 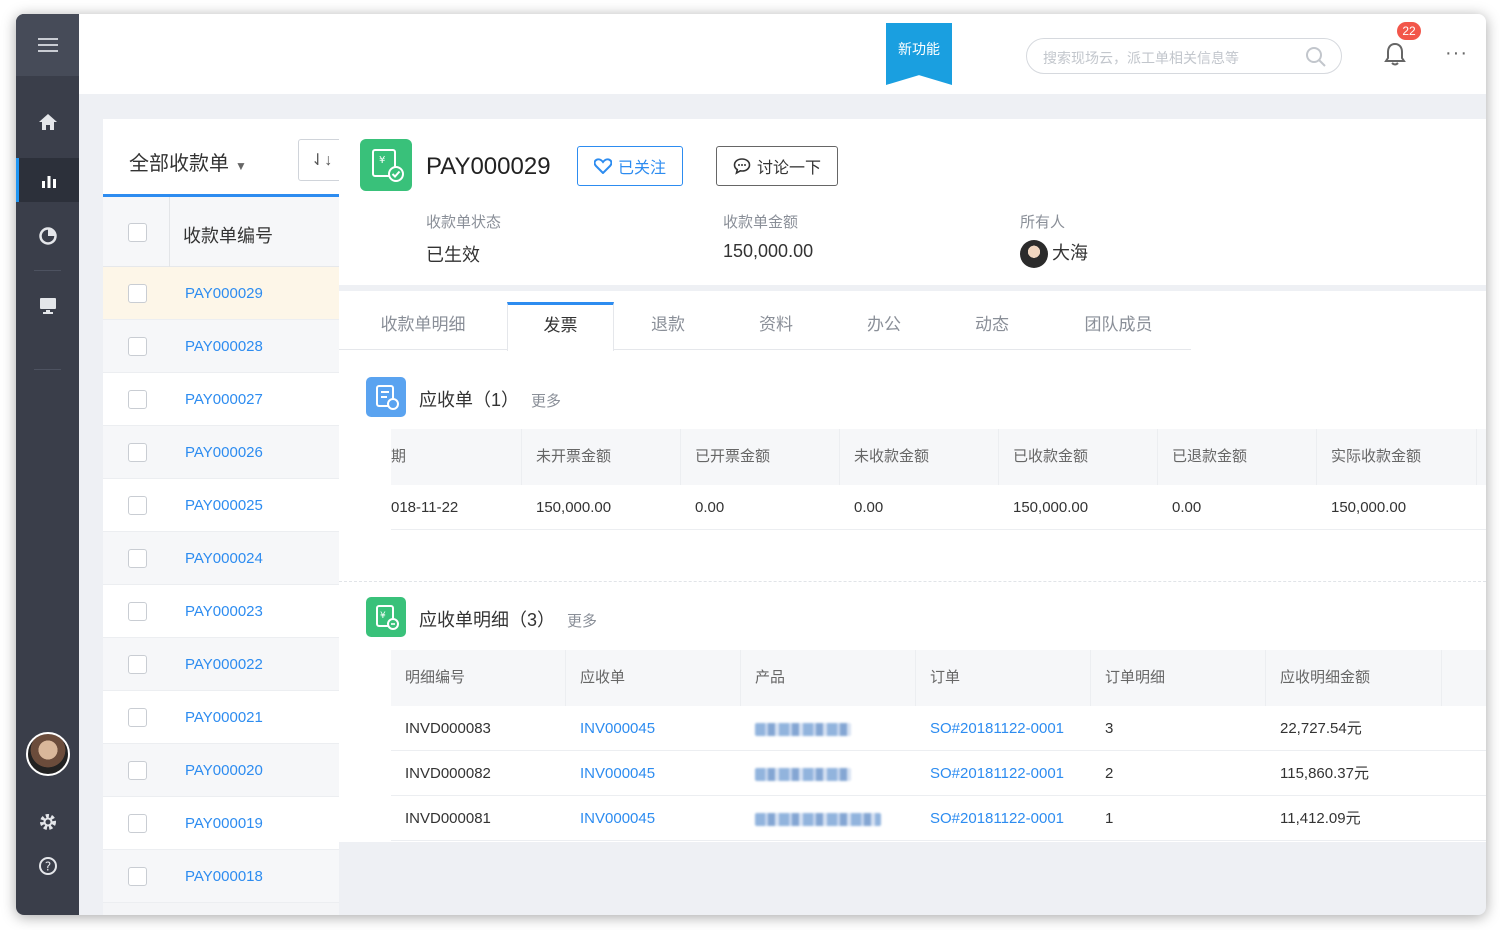 I want to click on payment-code-link: PAY000025, so click(x=224, y=505).